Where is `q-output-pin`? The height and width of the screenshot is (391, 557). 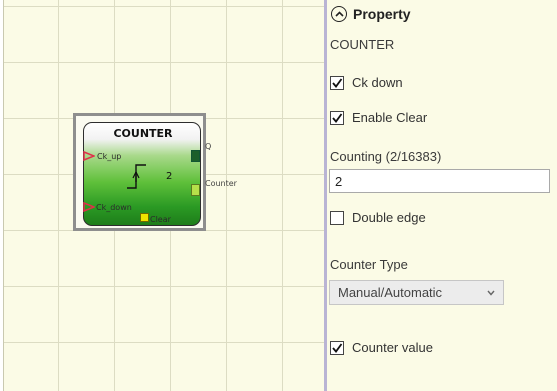
q-output-pin is located at coordinates (195, 156).